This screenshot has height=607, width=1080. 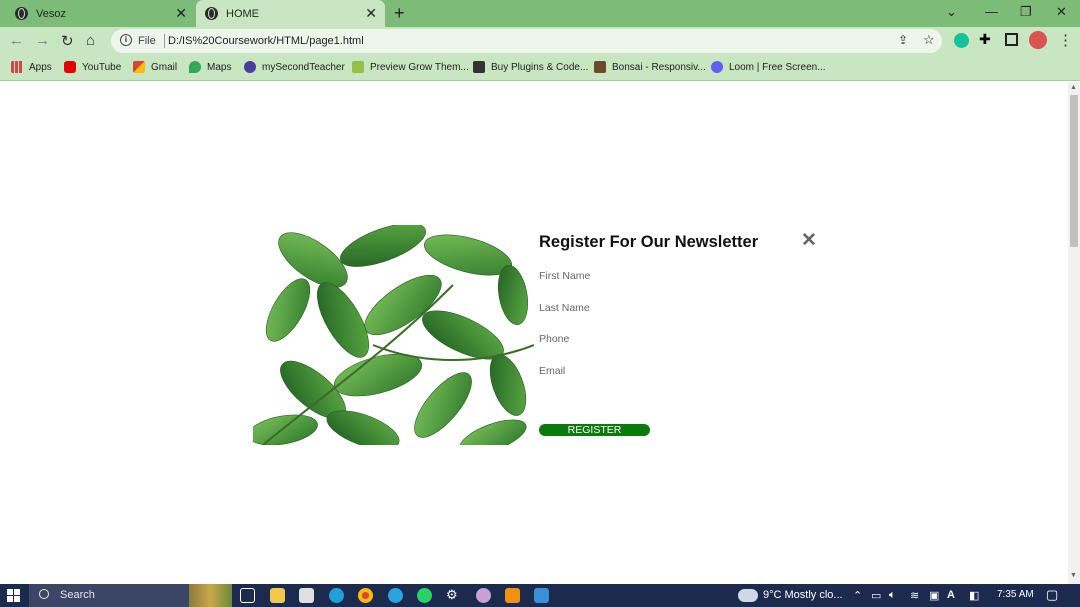 I want to click on window-close-icon: ✕, so click(x=1061, y=12).